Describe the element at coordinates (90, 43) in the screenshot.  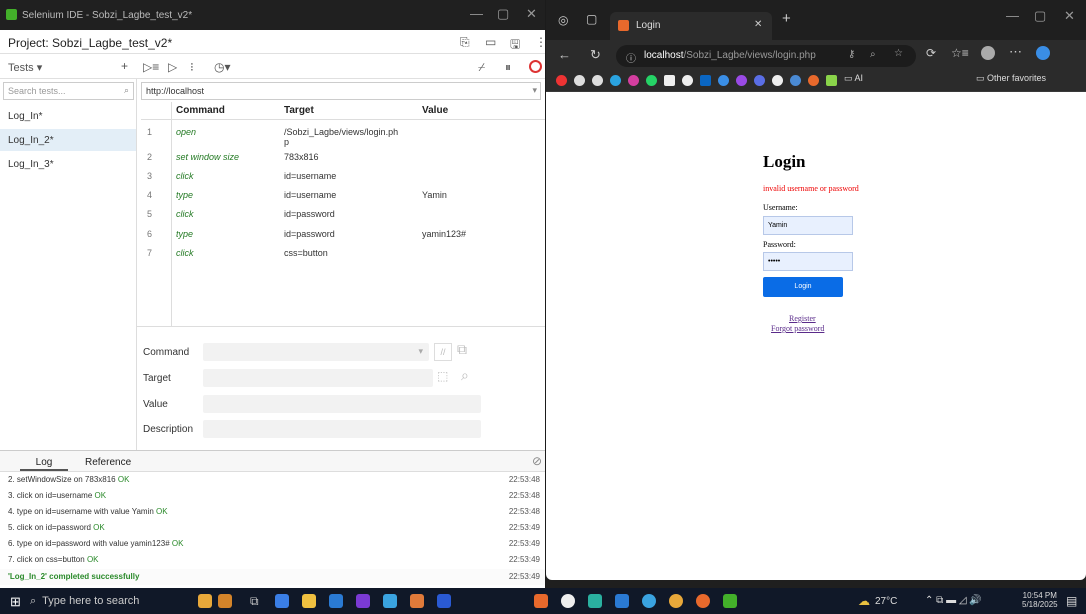
I see `project-name: Project: Sobzi_Lagbe_test_v2*` at that location.